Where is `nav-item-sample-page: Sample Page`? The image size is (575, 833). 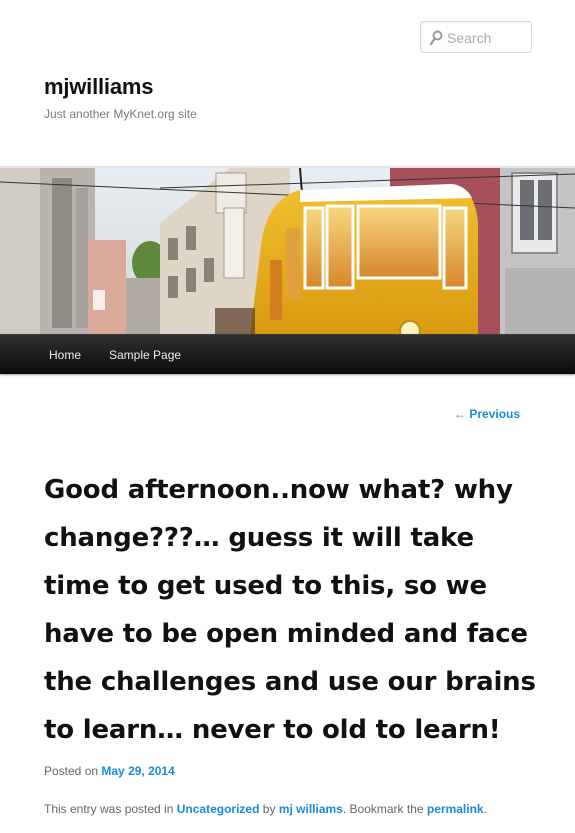 nav-item-sample-page: Sample Page is located at coordinates (145, 355).